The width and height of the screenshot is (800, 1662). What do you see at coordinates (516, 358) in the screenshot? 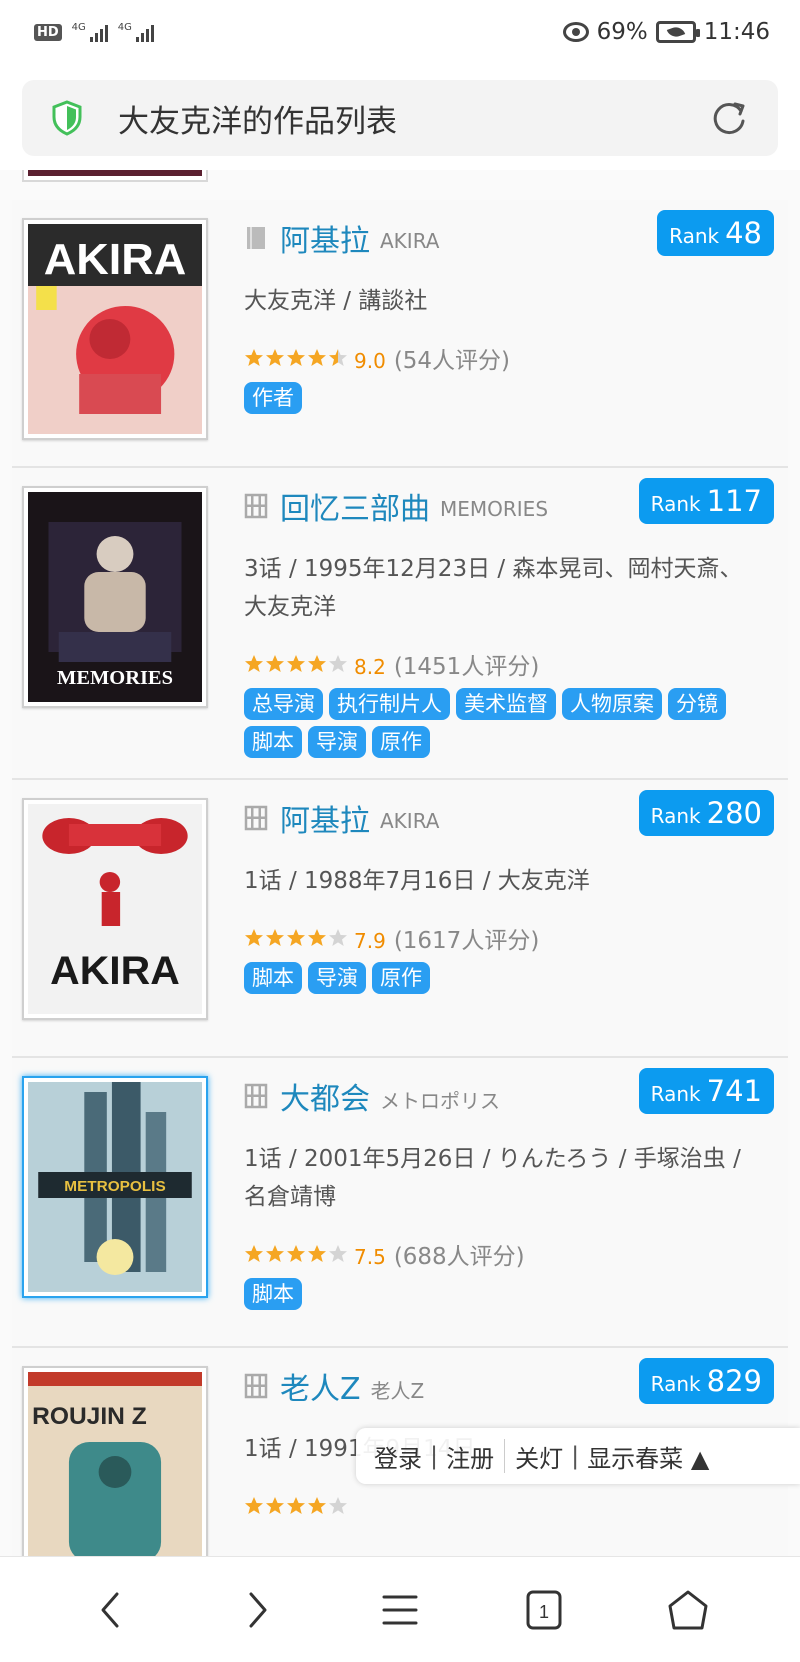
I see `rating: 9.0 (54人评分)` at bounding box center [516, 358].